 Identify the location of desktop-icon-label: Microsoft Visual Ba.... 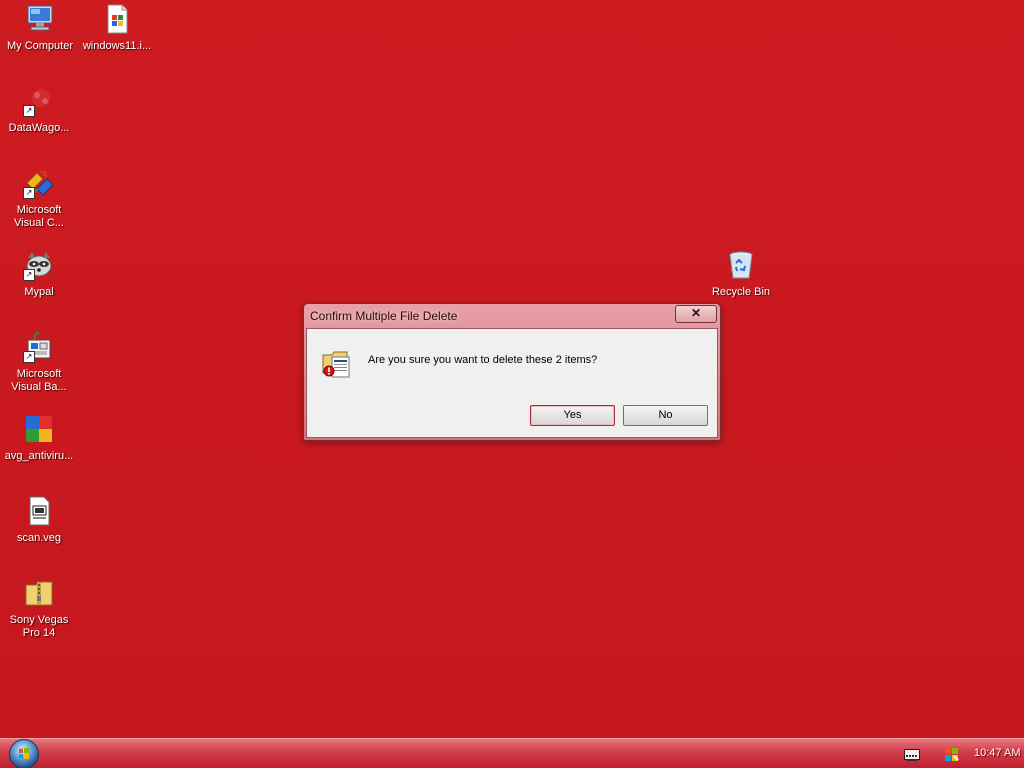
(39, 380).